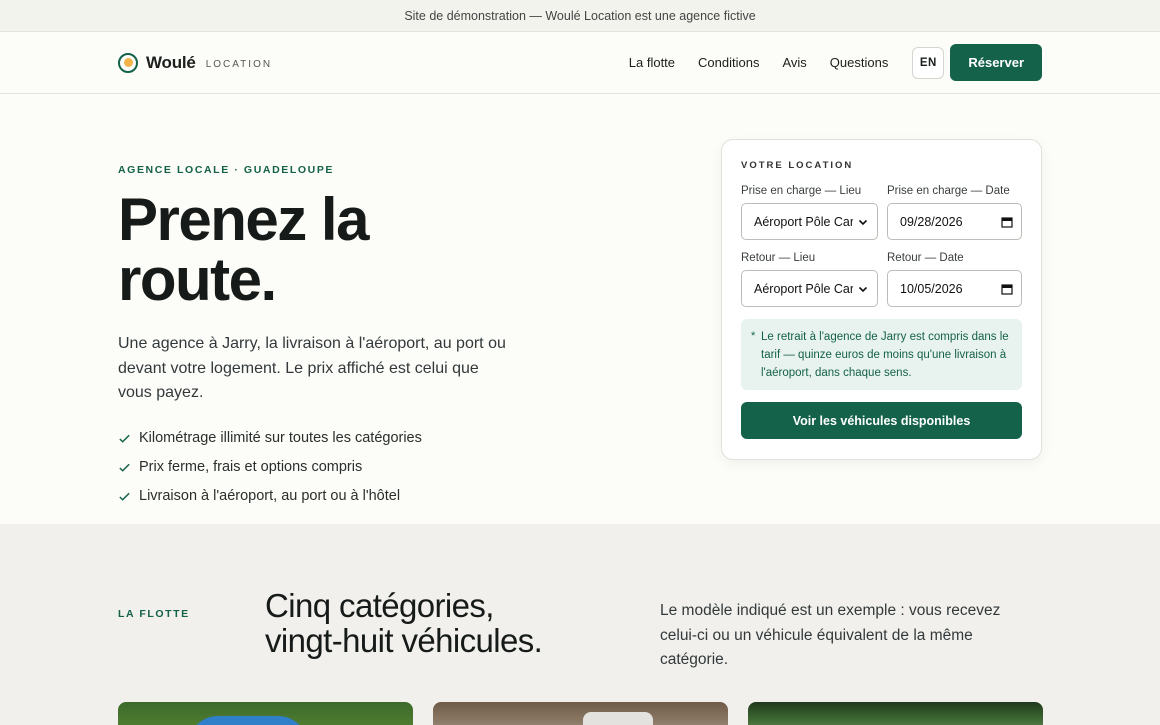 The height and width of the screenshot is (725, 1160). What do you see at coordinates (239, 64) in the screenshot?
I see `brand-subtitle: LOCATION` at bounding box center [239, 64].